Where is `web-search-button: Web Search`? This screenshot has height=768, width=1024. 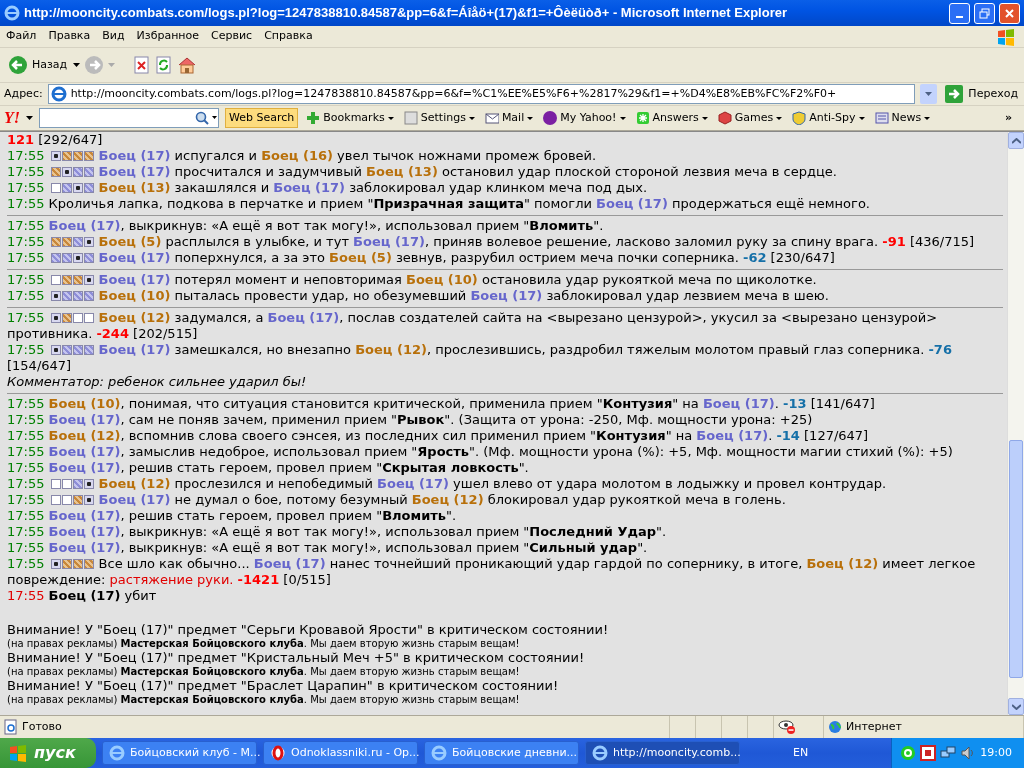
web-search-button: Web Search is located at coordinates (262, 118).